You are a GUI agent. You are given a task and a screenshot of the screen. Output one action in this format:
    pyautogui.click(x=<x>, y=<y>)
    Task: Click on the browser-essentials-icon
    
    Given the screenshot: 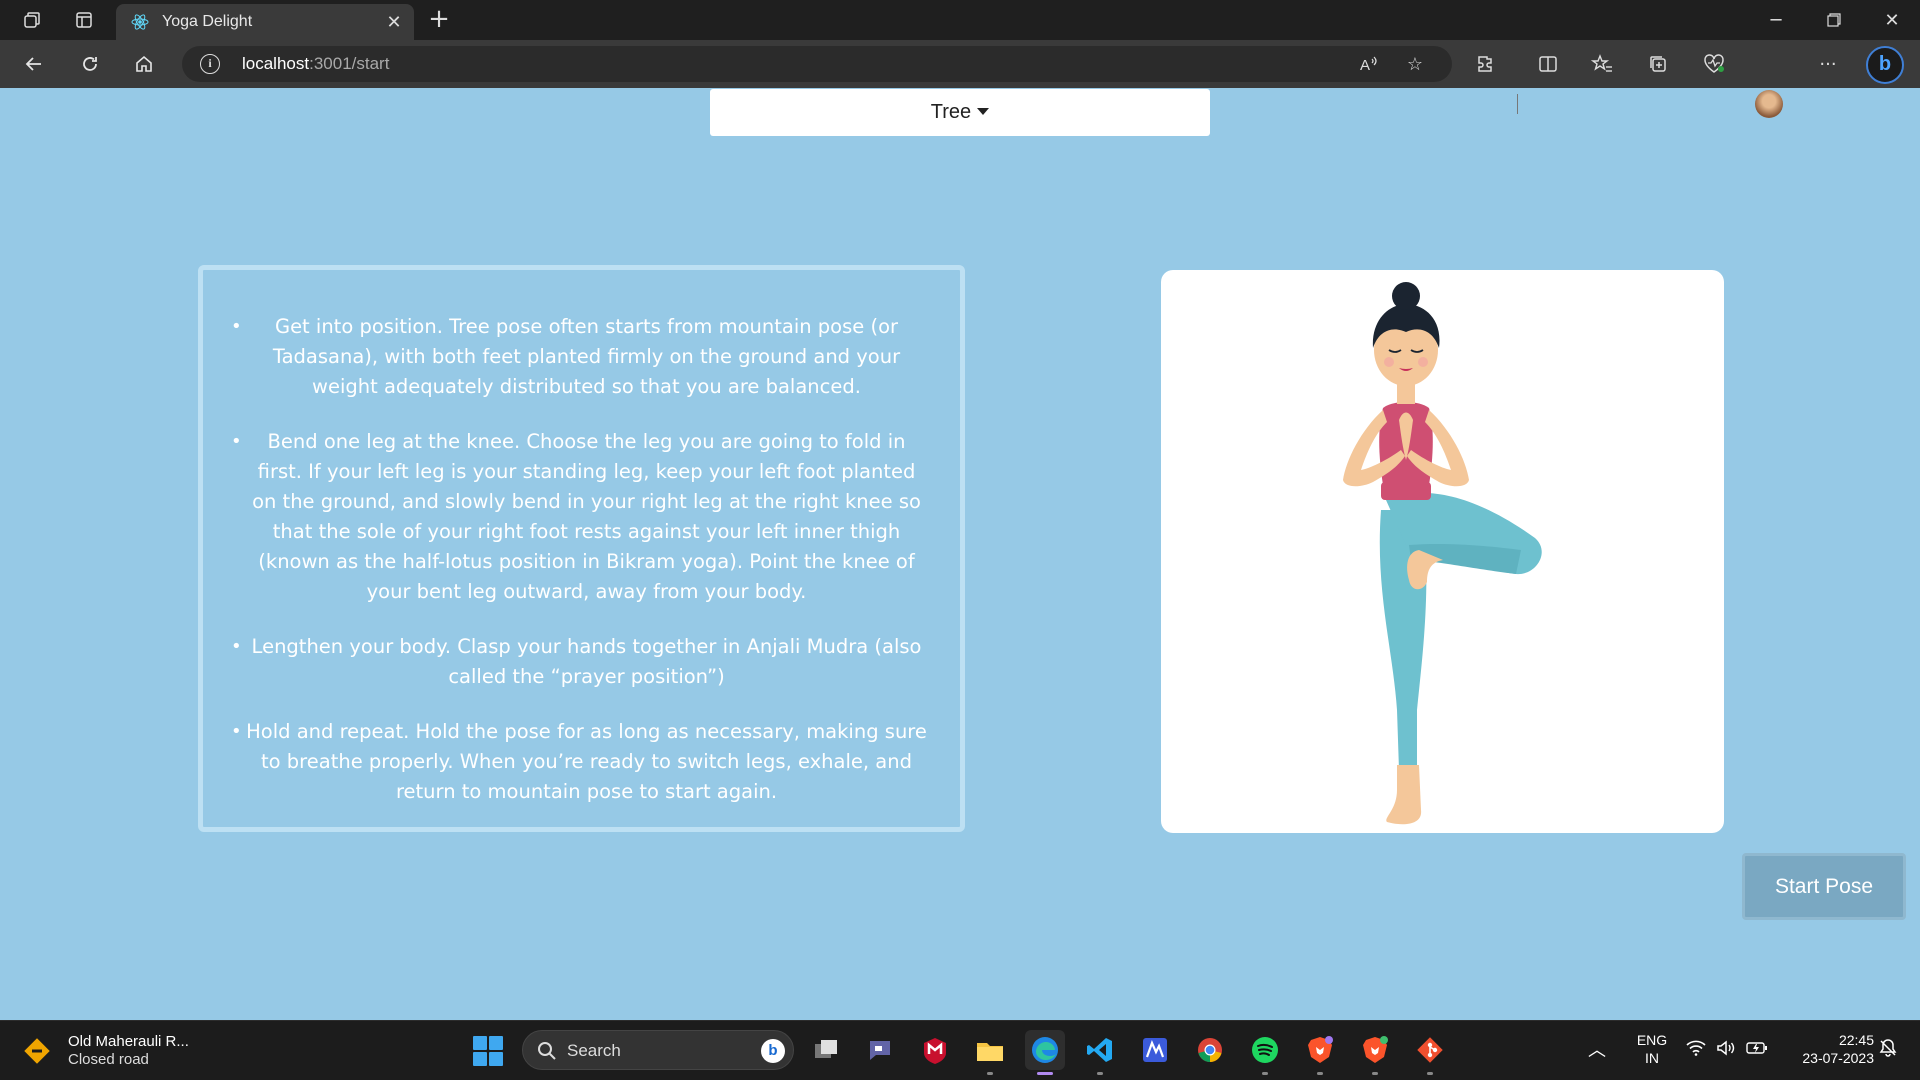 What is the action you would take?
    pyautogui.click(x=1714, y=64)
    